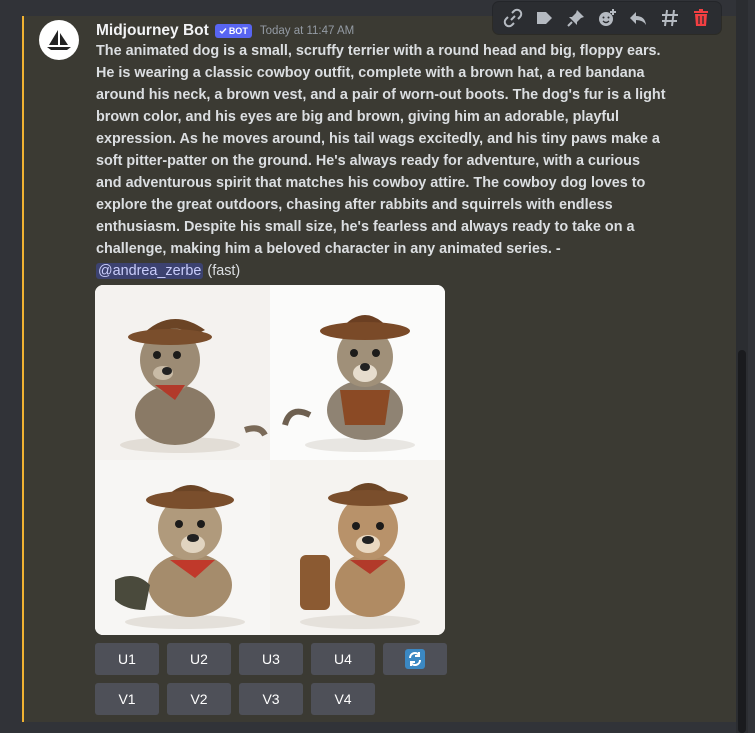 The image size is (755, 733). I want to click on reply-button, so click(638, 18).